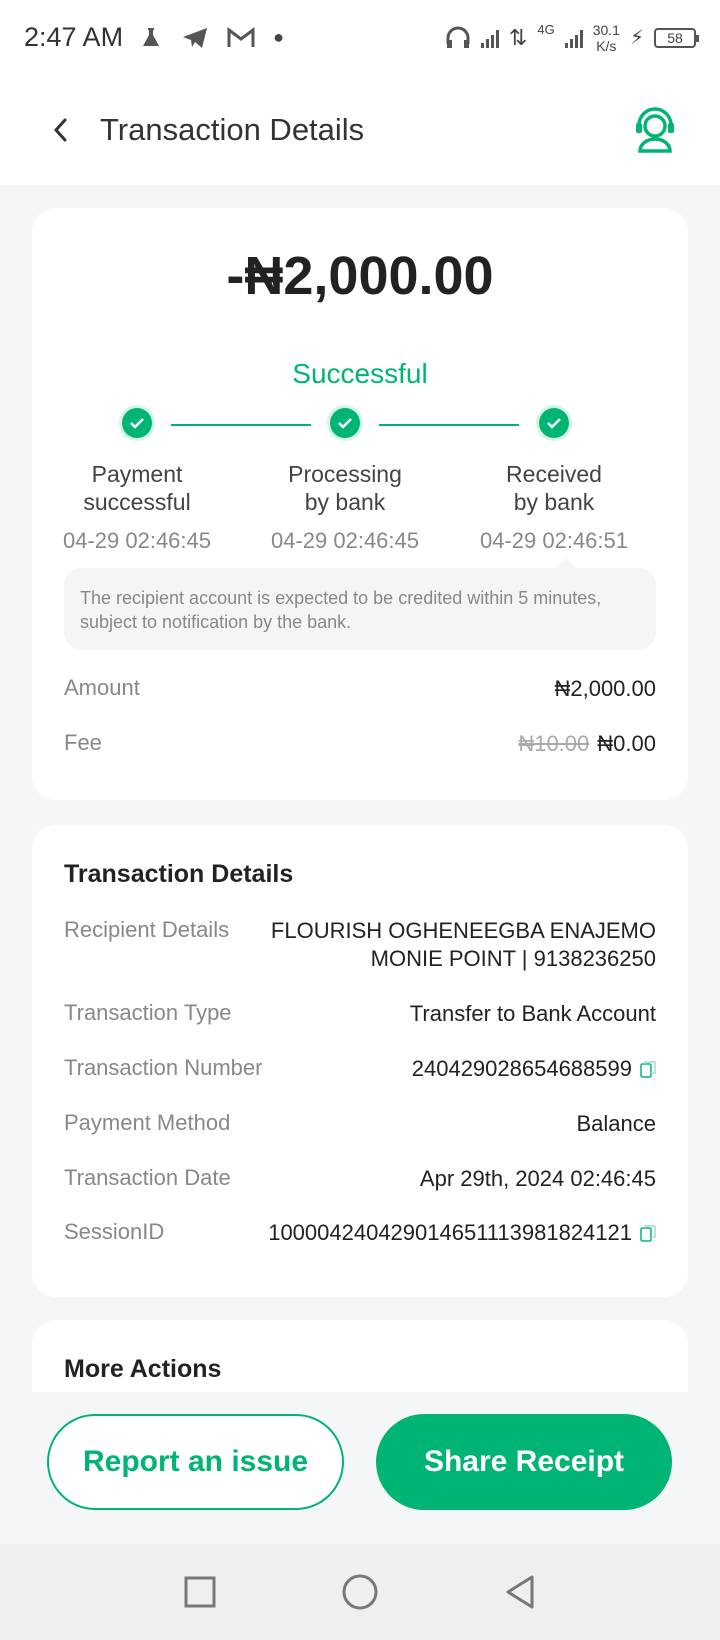  I want to click on signal-icon, so click(489, 38).